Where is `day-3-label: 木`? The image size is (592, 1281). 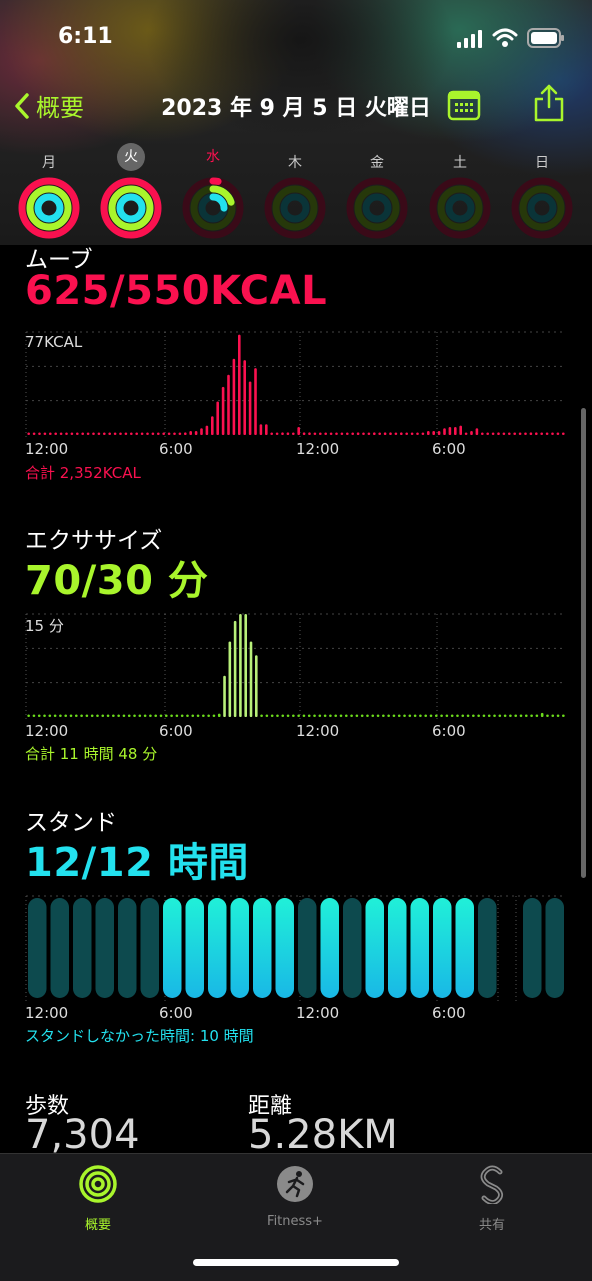 day-3-label: 木 is located at coordinates (295, 159).